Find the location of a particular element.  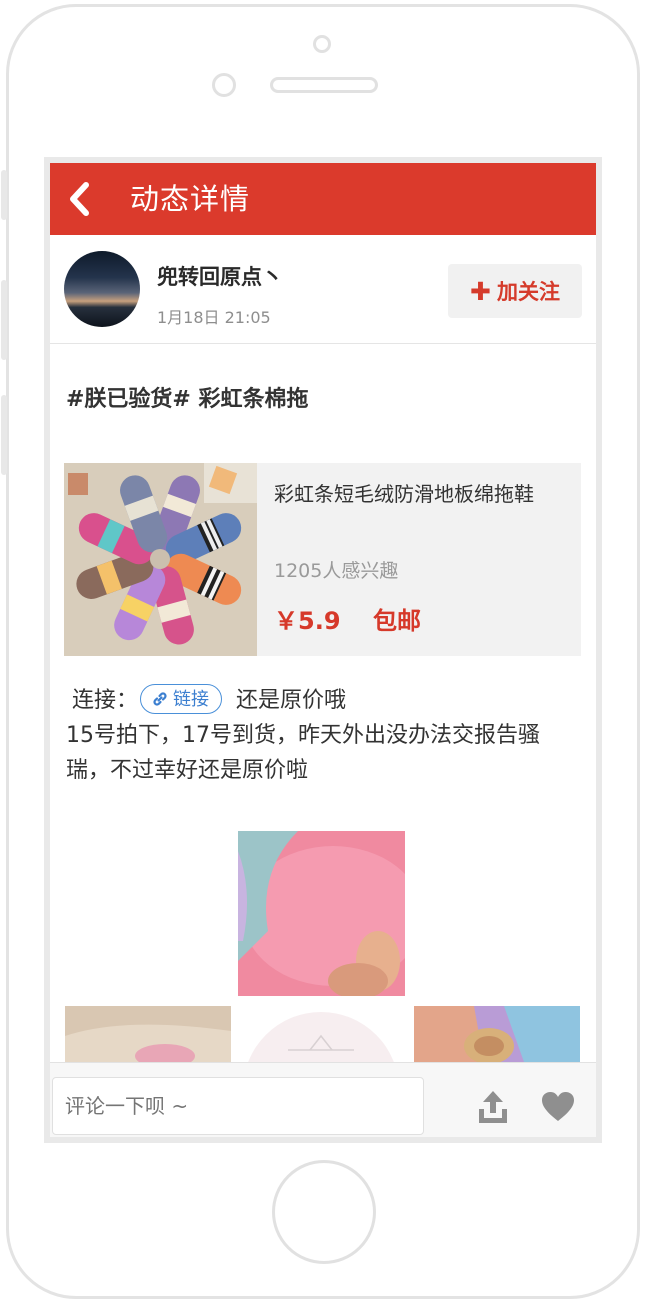

link-button: 链接 is located at coordinates (181, 699).